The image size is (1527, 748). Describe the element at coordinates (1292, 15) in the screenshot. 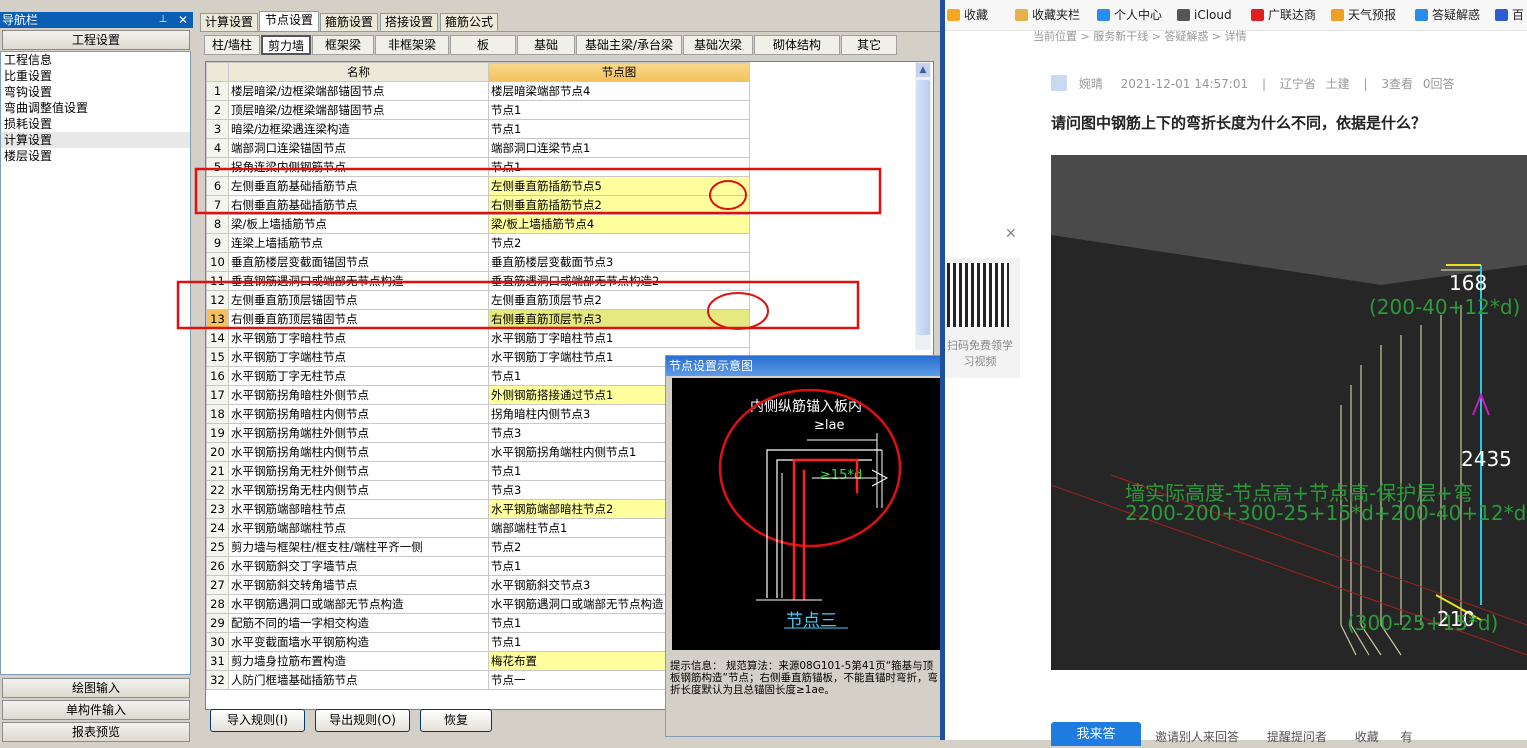

I see `bookmark-label: 广联达商` at that location.